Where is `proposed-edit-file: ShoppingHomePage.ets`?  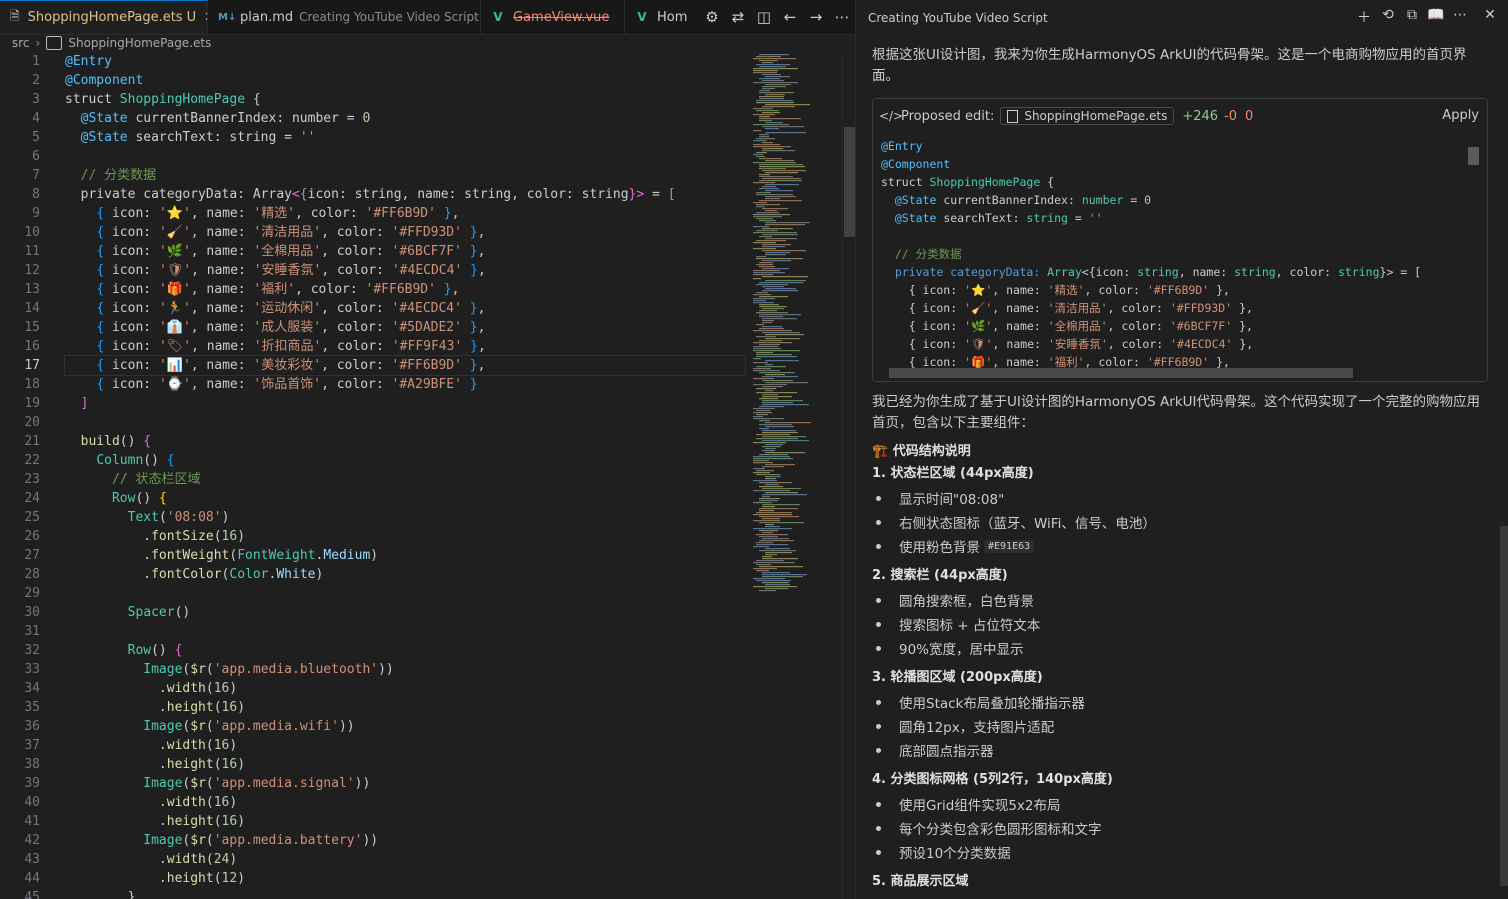
proposed-edit-file: ShoppingHomePage.ets is located at coordinates (1096, 116).